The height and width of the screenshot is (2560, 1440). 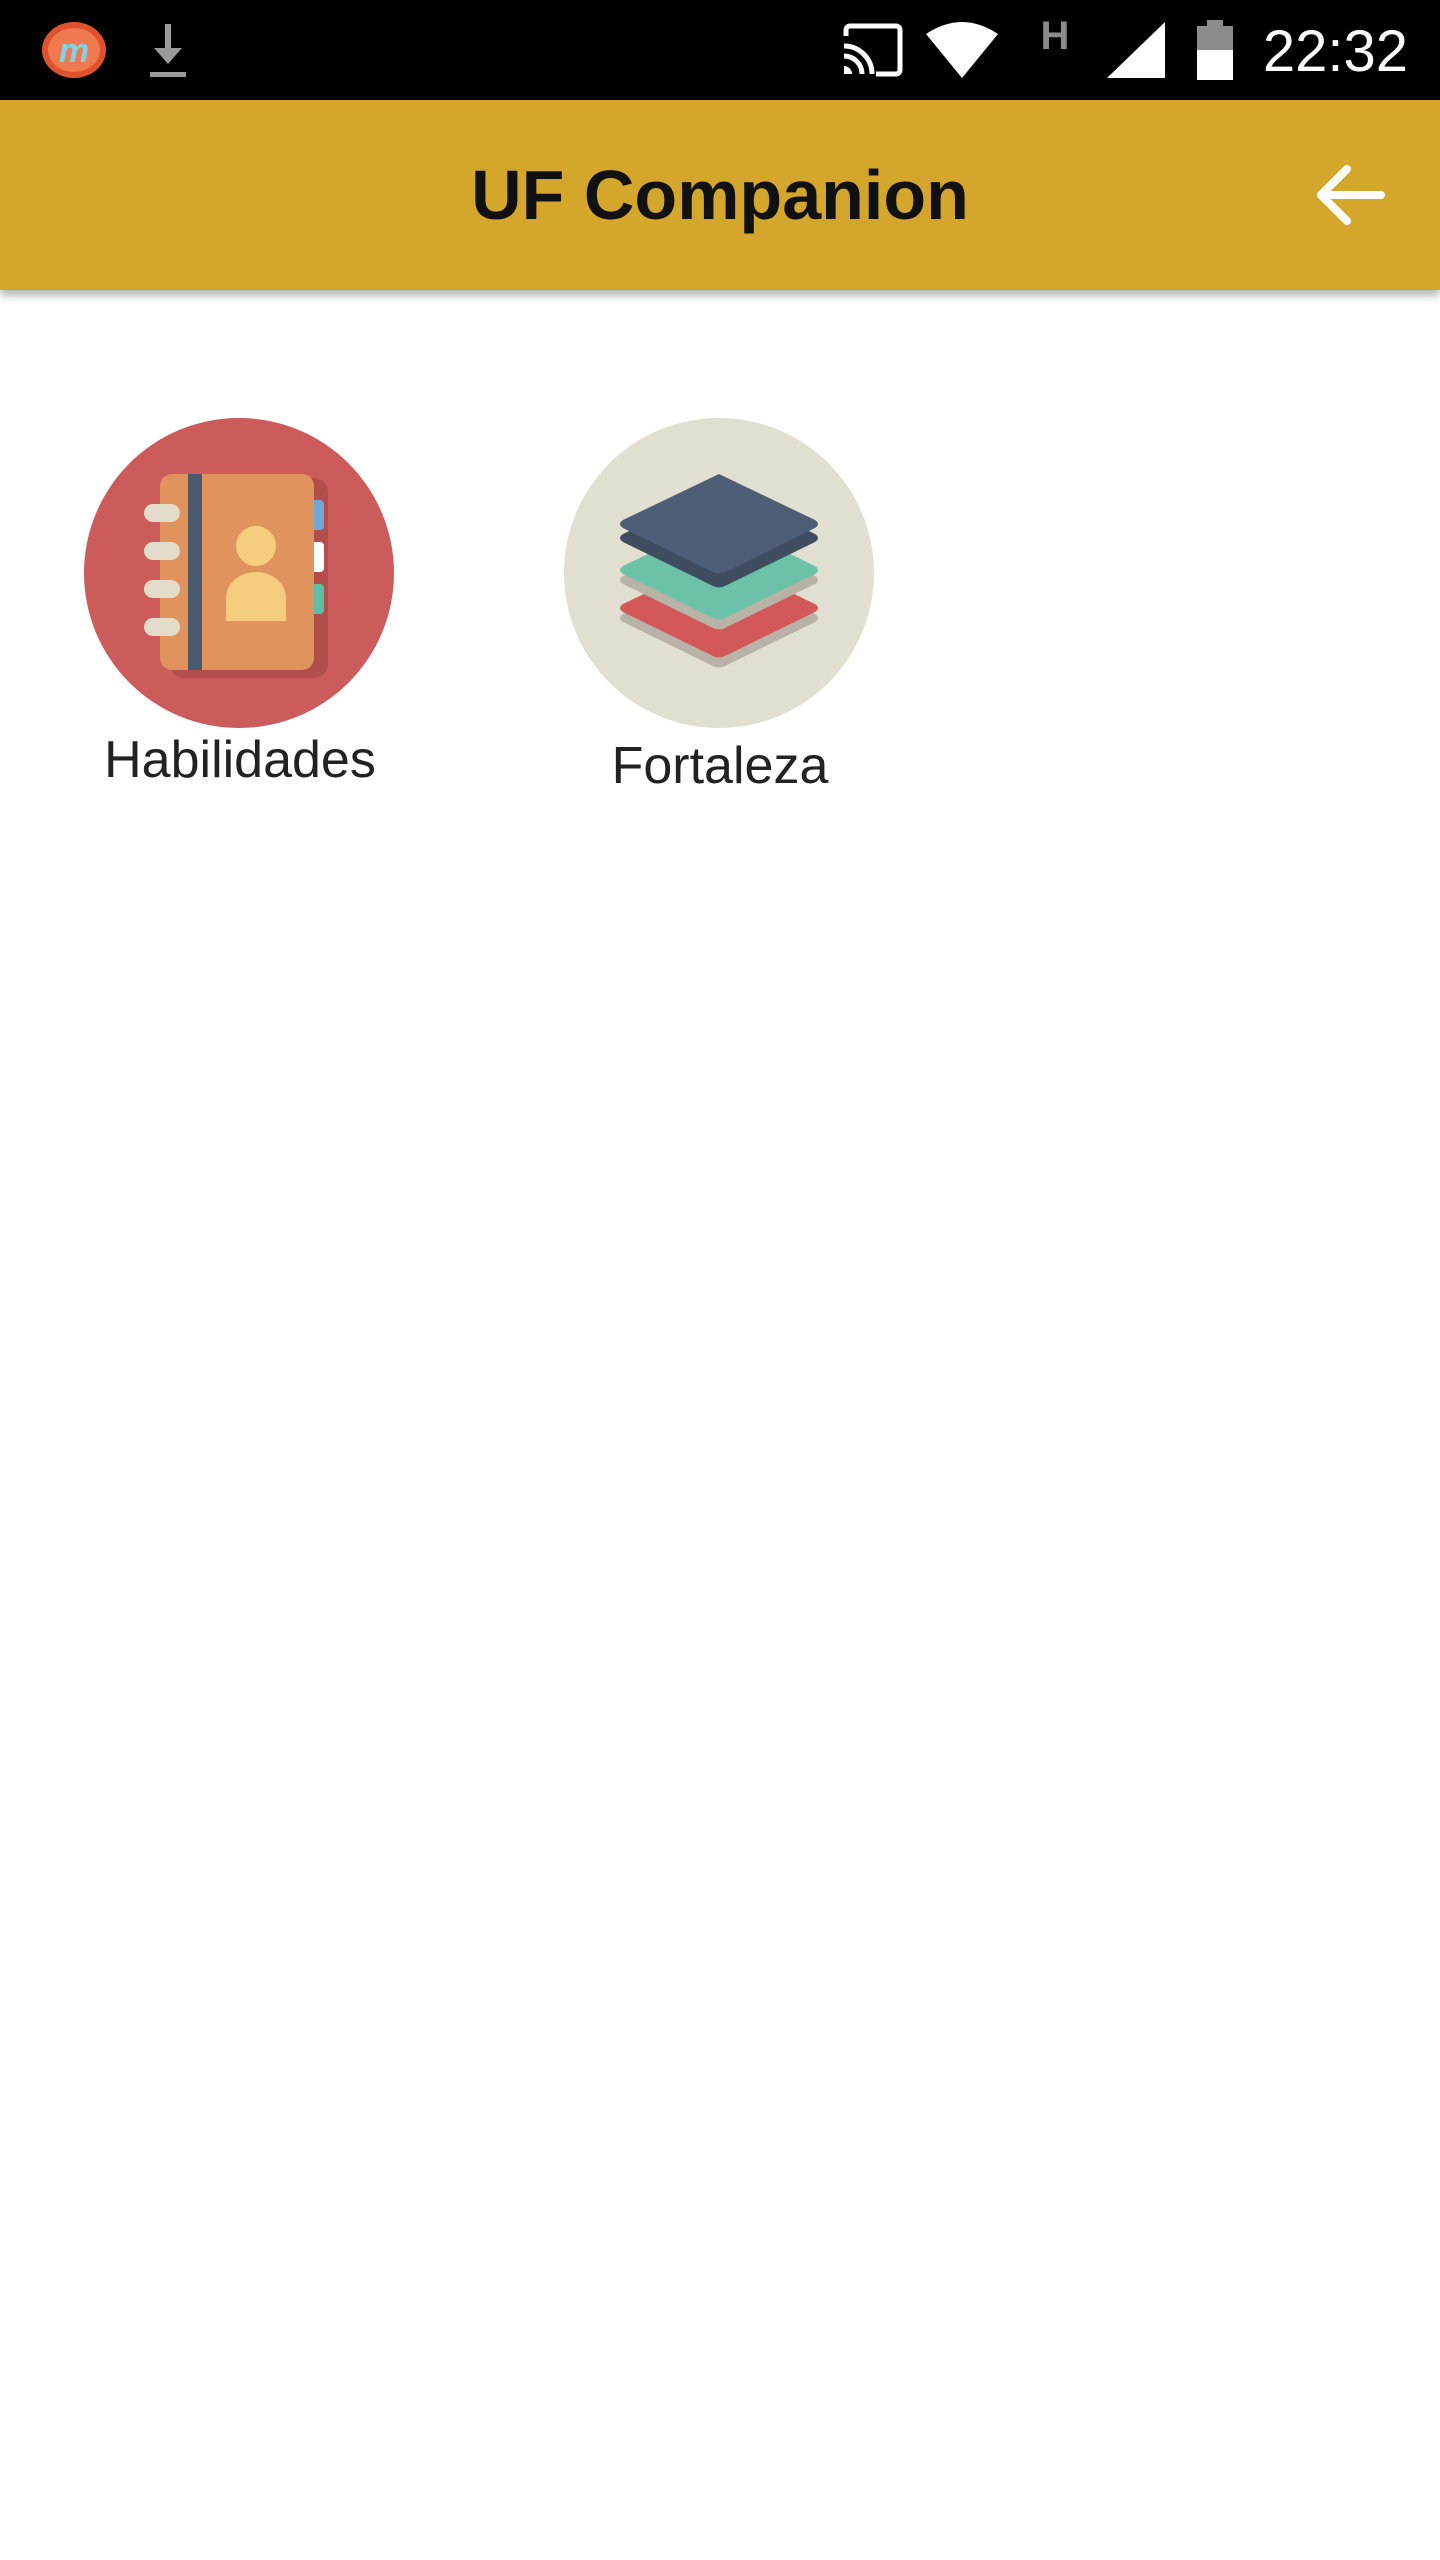 What do you see at coordinates (720, 50) in the screenshot?
I see `status-bar: m H 22:32` at bounding box center [720, 50].